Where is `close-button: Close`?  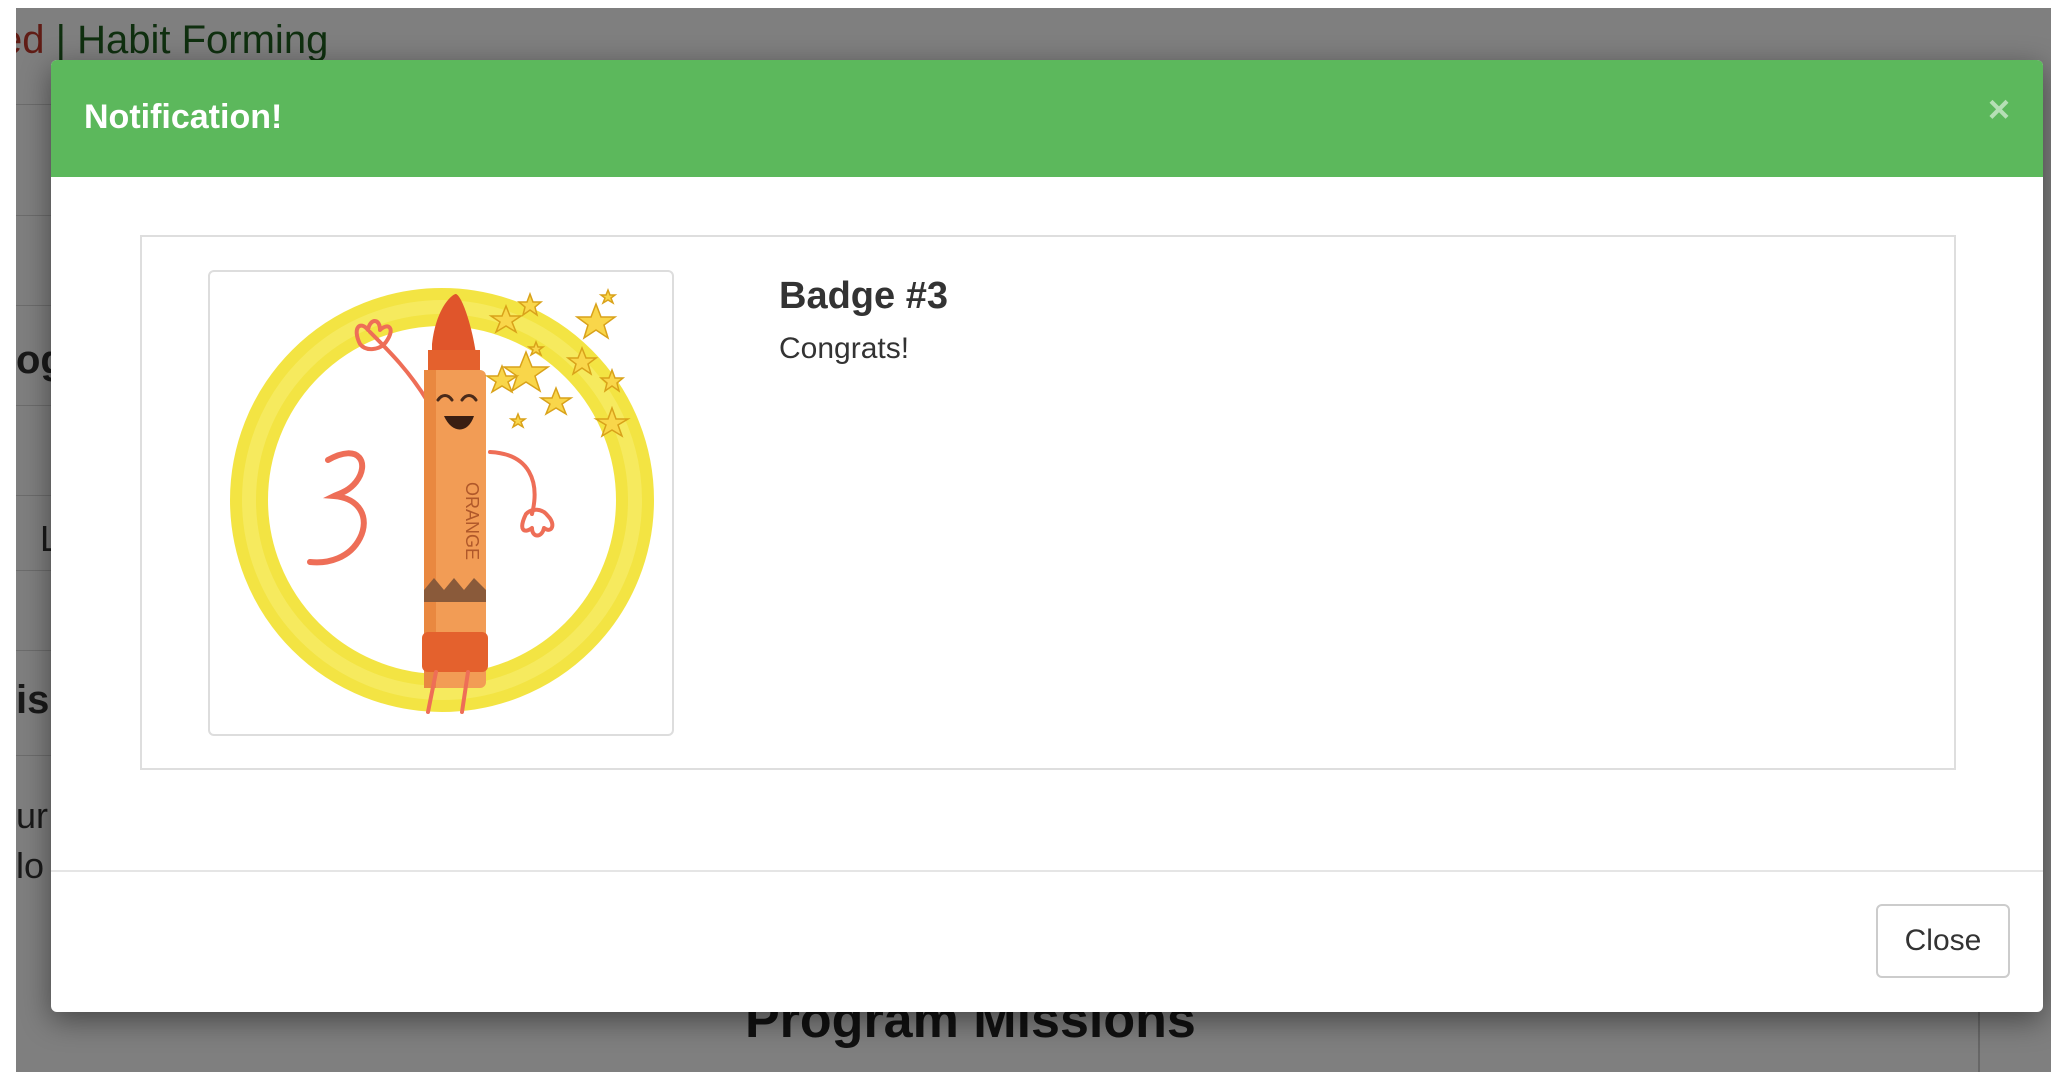 close-button: Close is located at coordinates (1943, 941).